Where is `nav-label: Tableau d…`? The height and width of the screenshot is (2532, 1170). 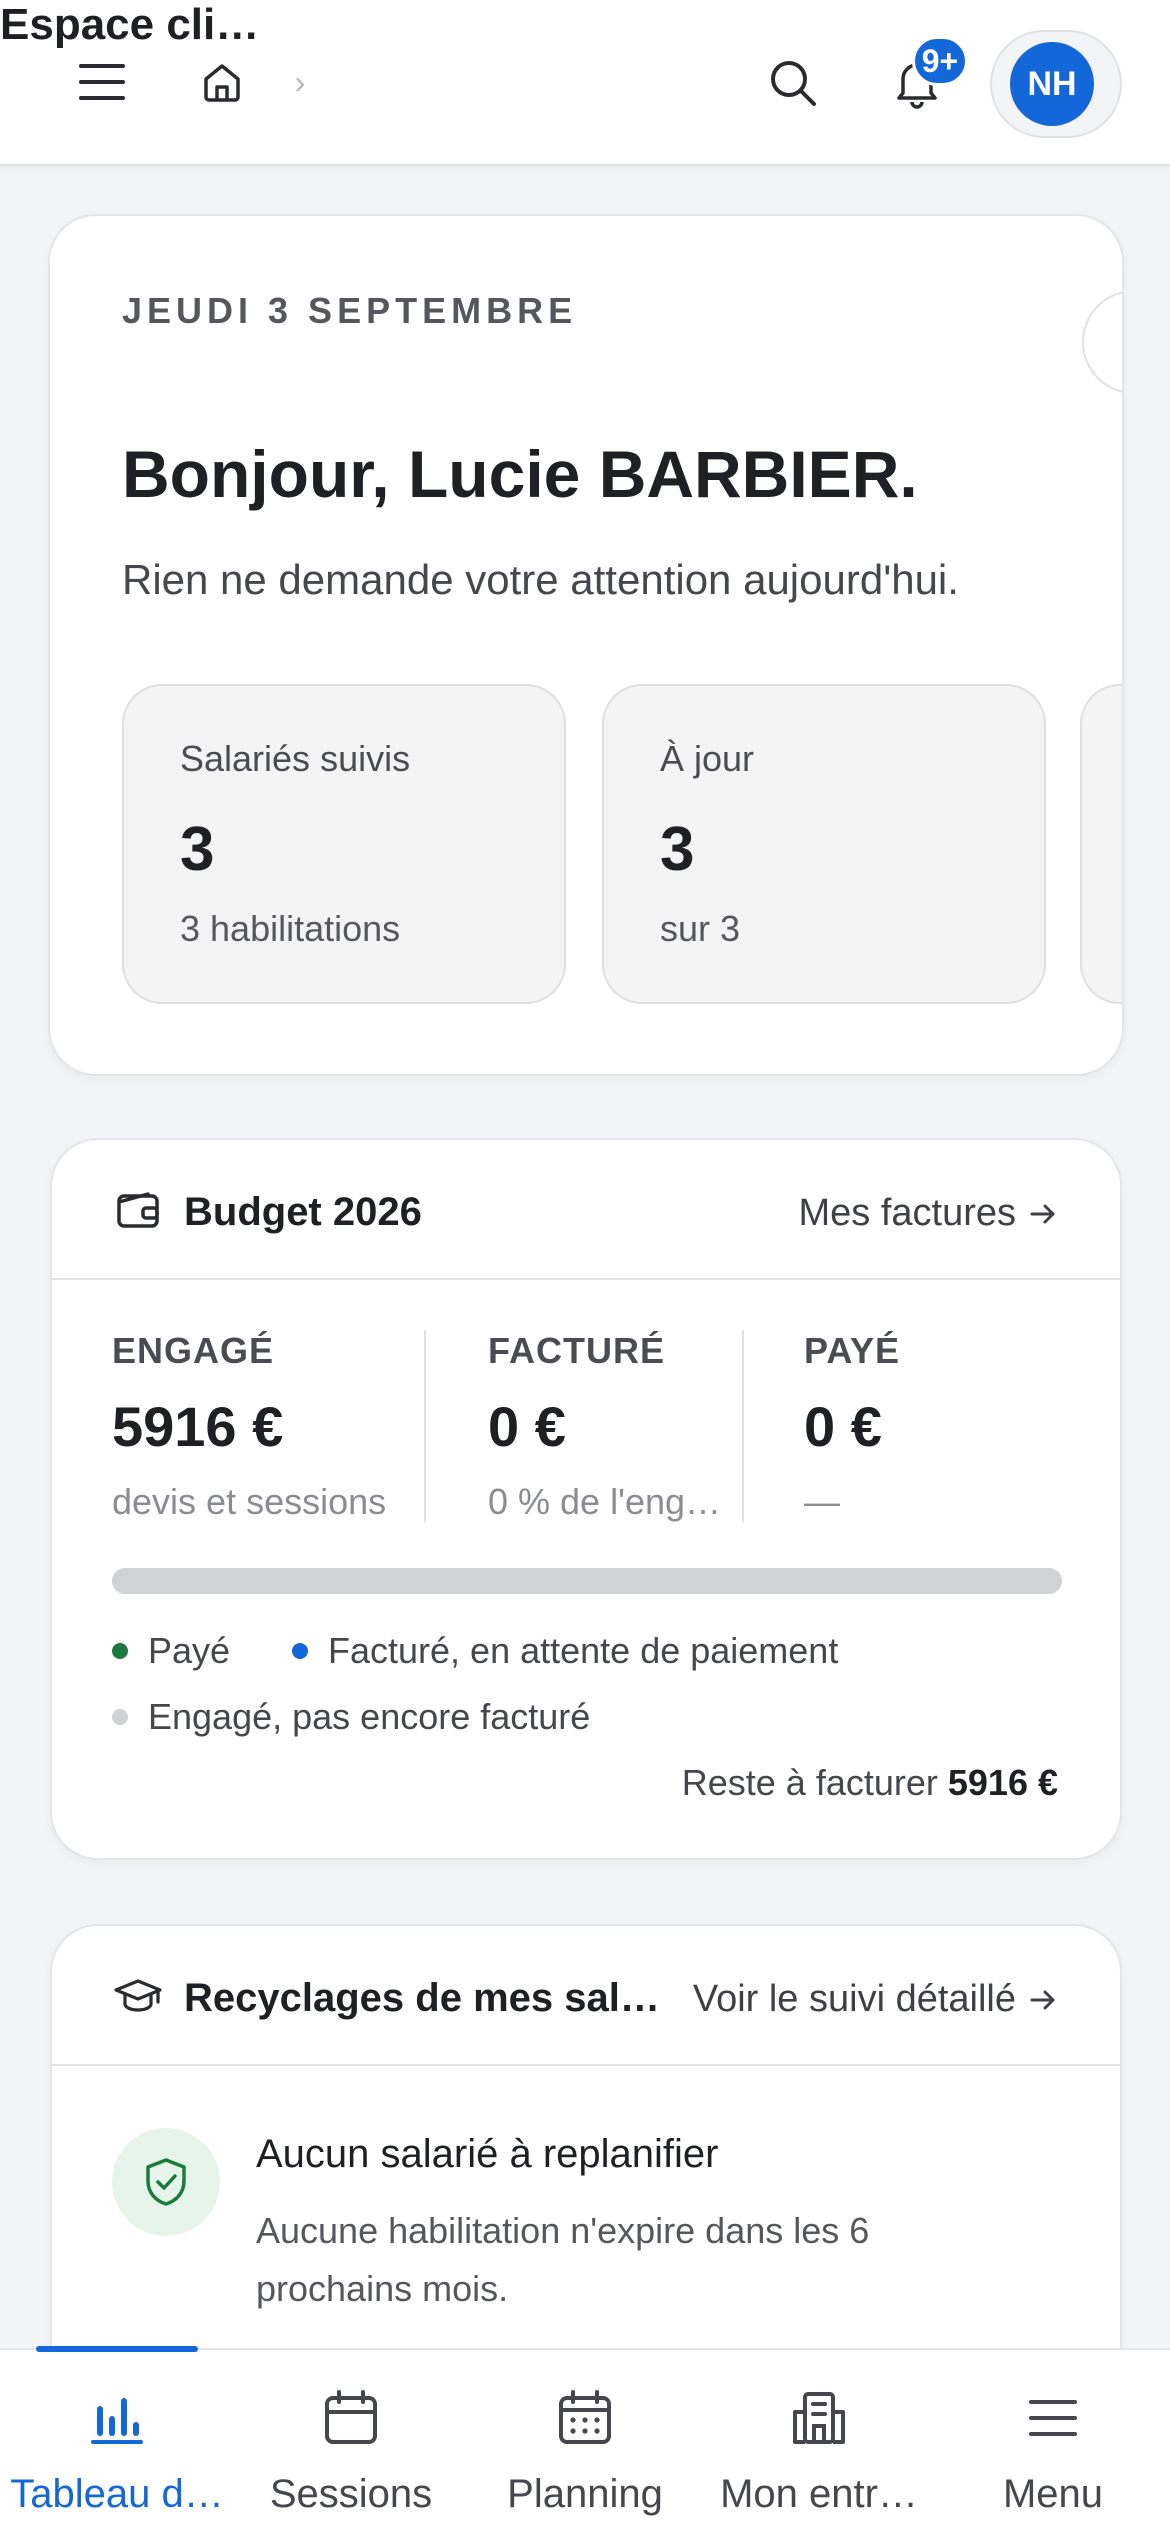 nav-label: Tableau d… is located at coordinates (117, 2494).